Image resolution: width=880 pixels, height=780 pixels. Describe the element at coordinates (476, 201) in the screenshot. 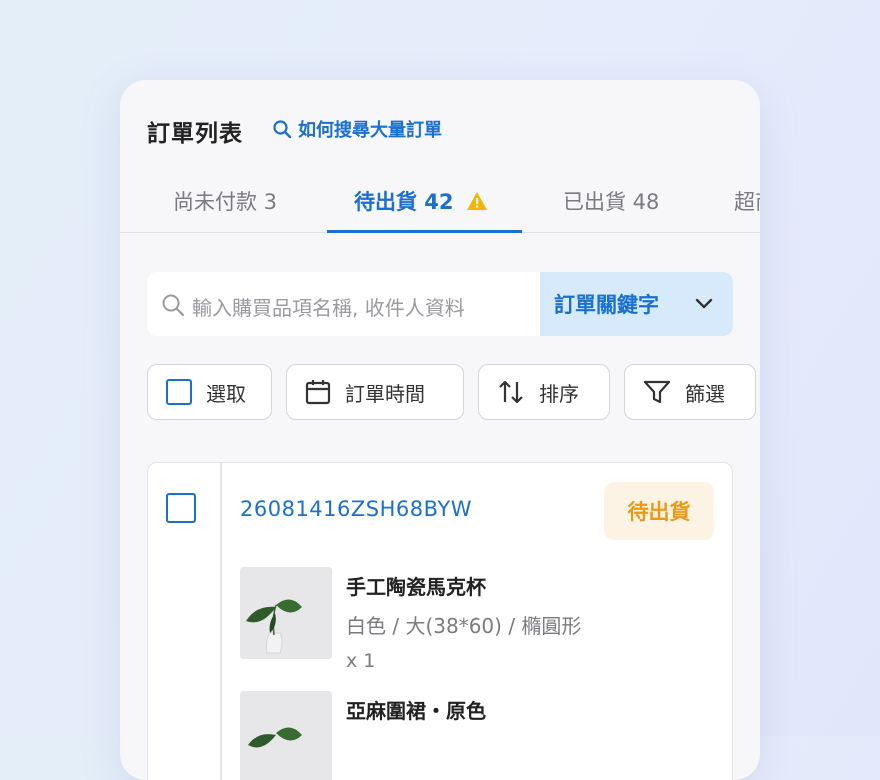

I see `warning-icon` at that location.